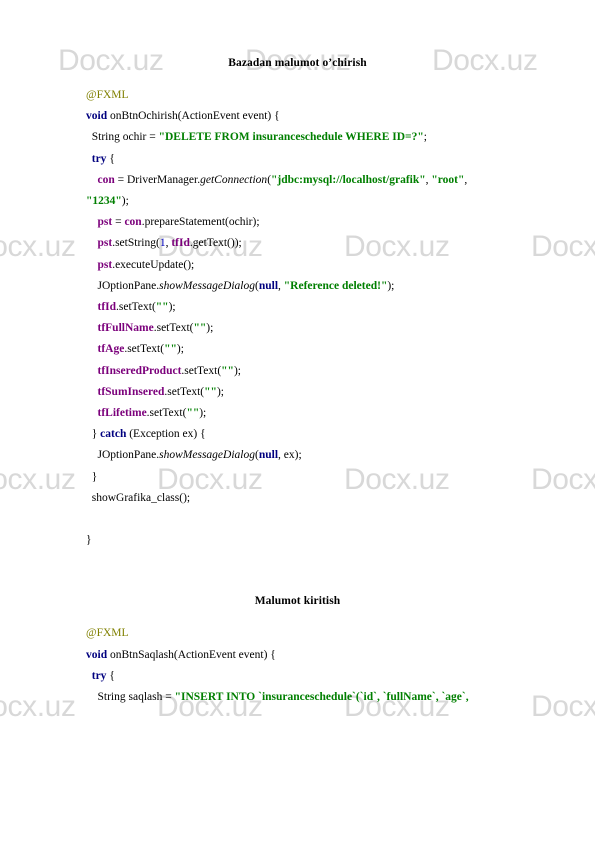 Image resolution: width=595 pixels, height=842 pixels. What do you see at coordinates (191, 654) in the screenshot?
I see `code-token-pln: onBtnSaqlash(ActionEvent event) {` at bounding box center [191, 654].